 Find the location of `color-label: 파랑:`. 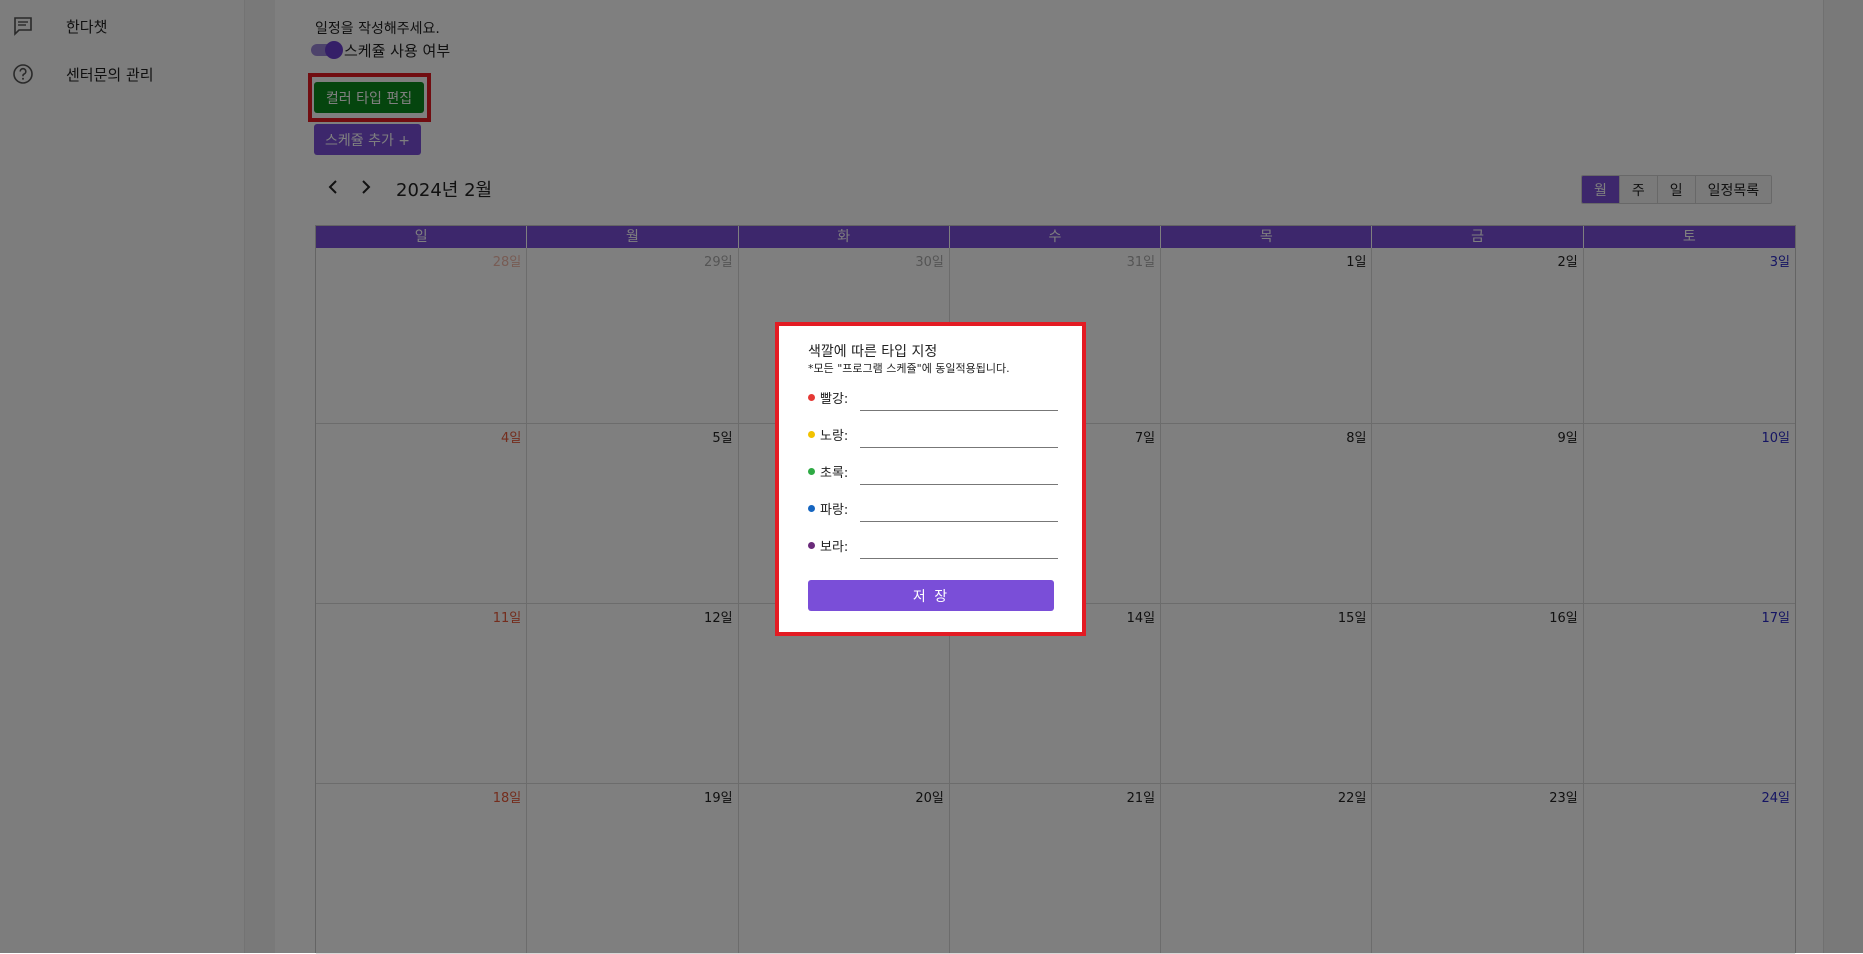

color-label: 파랑: is located at coordinates (834, 510).